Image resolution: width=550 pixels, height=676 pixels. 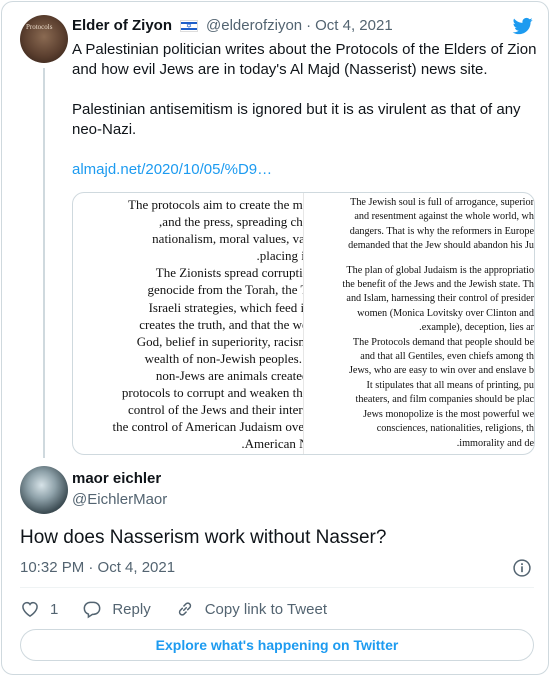 What do you see at coordinates (116, 478) in the screenshot?
I see `reply-author-name: maor eichler` at bounding box center [116, 478].